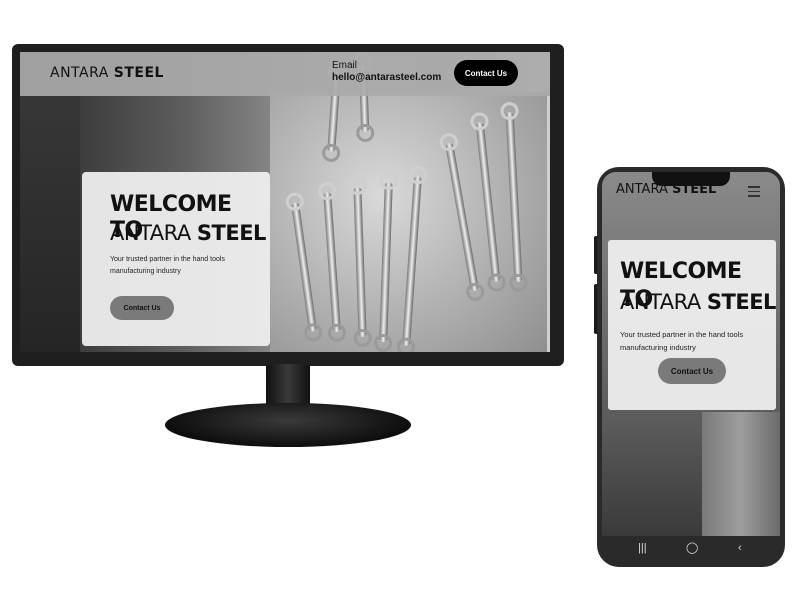 The height and width of the screenshot is (600, 800). What do you see at coordinates (386, 77) in the screenshot?
I see `email-link: hello@antarasteel.com` at bounding box center [386, 77].